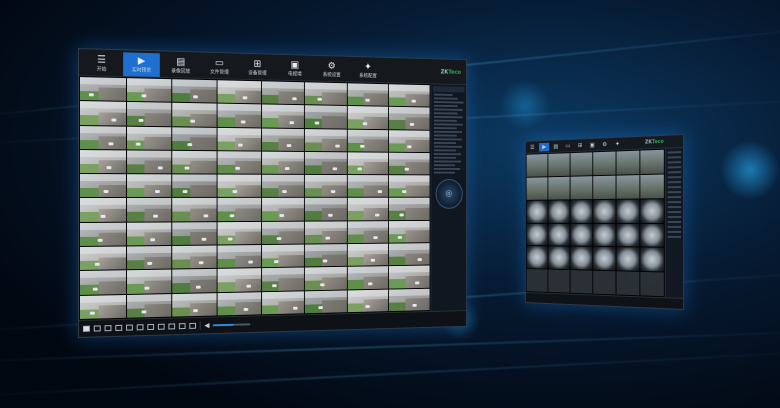 The image size is (780, 408). Describe the element at coordinates (568, 145) in the screenshot. I see `second-folder-icon: ▭` at that location.